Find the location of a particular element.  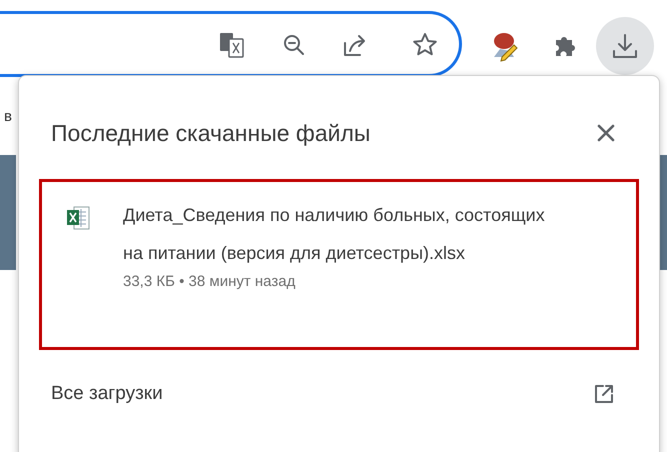

close-icon is located at coordinates (606, 133).